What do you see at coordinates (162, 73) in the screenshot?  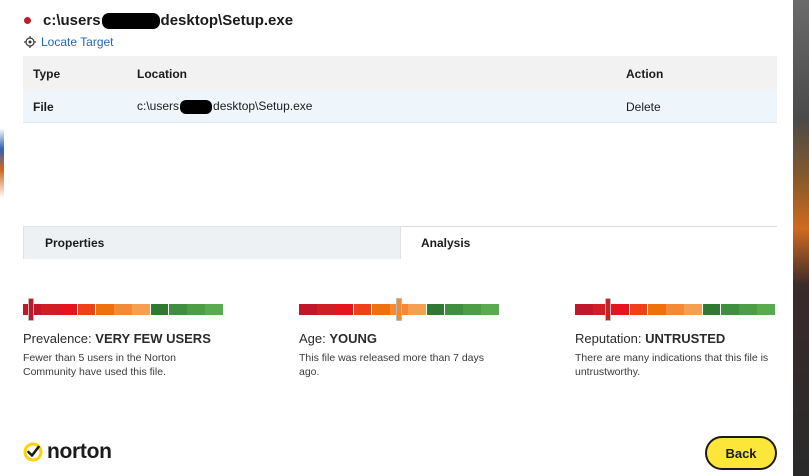 I see `column-header-location: Location` at bounding box center [162, 73].